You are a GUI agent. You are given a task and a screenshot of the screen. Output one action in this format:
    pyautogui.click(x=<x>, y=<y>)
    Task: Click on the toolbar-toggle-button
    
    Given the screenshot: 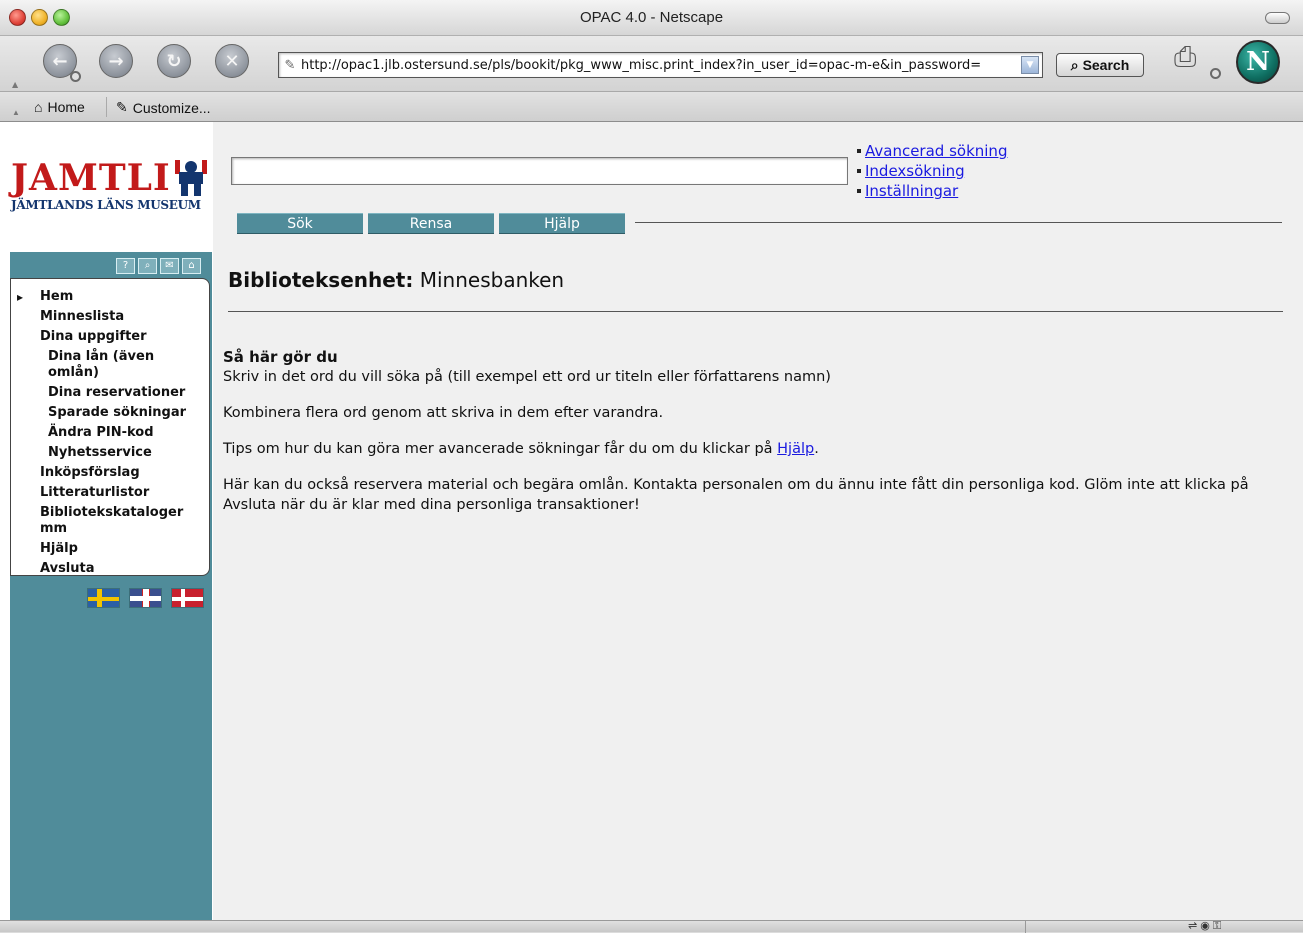 What is the action you would take?
    pyautogui.click(x=1277, y=18)
    